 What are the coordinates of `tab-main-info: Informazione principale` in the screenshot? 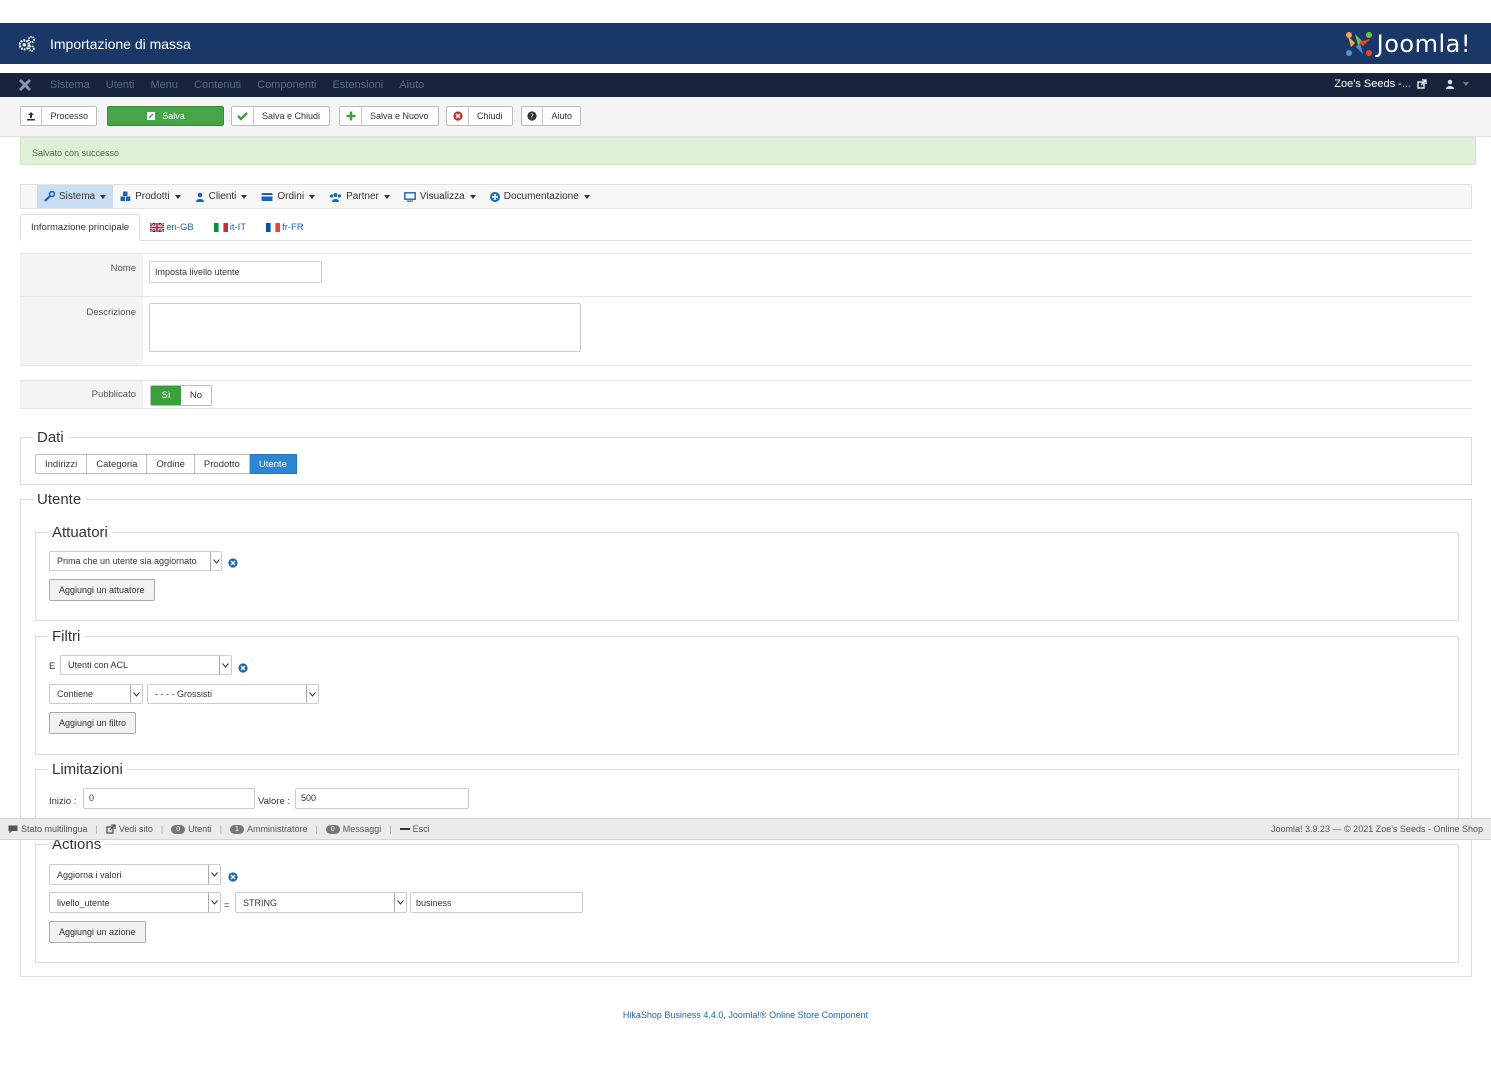 It's located at (80, 227).